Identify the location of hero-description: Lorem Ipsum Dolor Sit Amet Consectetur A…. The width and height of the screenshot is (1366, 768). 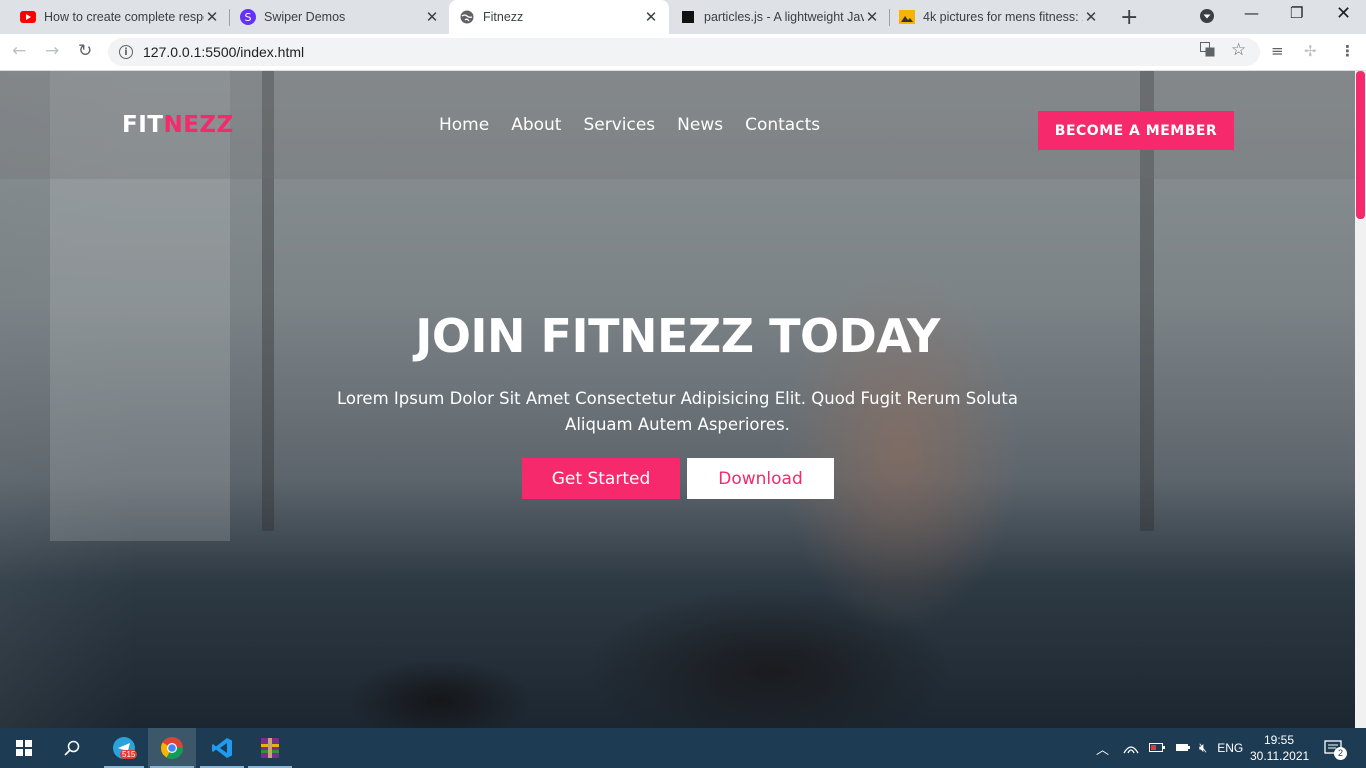
(677, 411).